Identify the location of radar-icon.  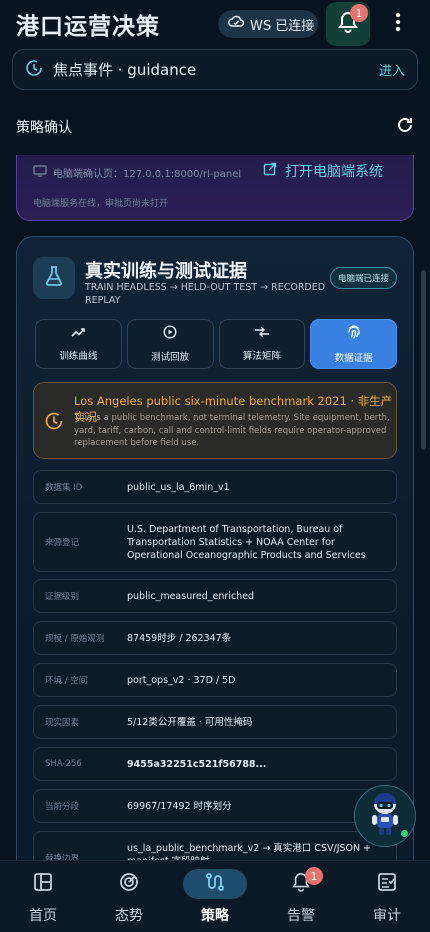
(129, 884).